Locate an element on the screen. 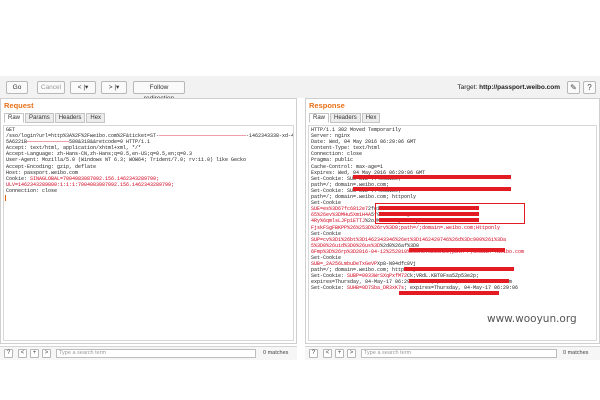  code-text: Content-Type: text/html is located at coordinates (346, 148).